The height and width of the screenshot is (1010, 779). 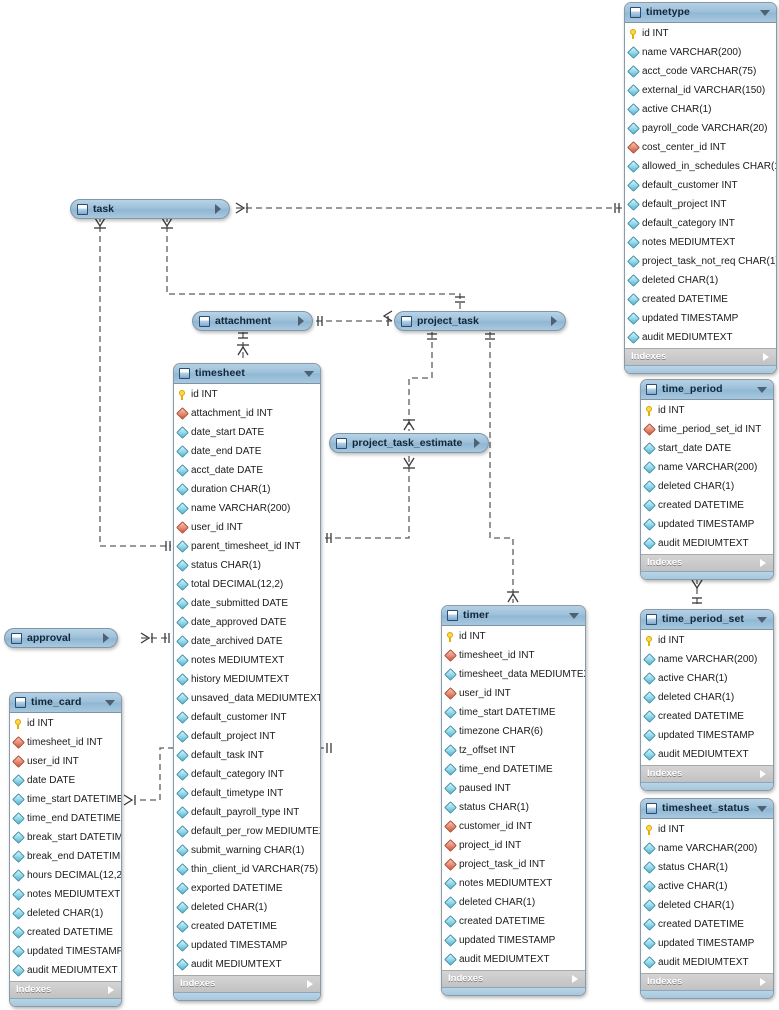 What do you see at coordinates (513, 731) in the screenshot?
I see `column-row: timezone CHAR(6)` at bounding box center [513, 731].